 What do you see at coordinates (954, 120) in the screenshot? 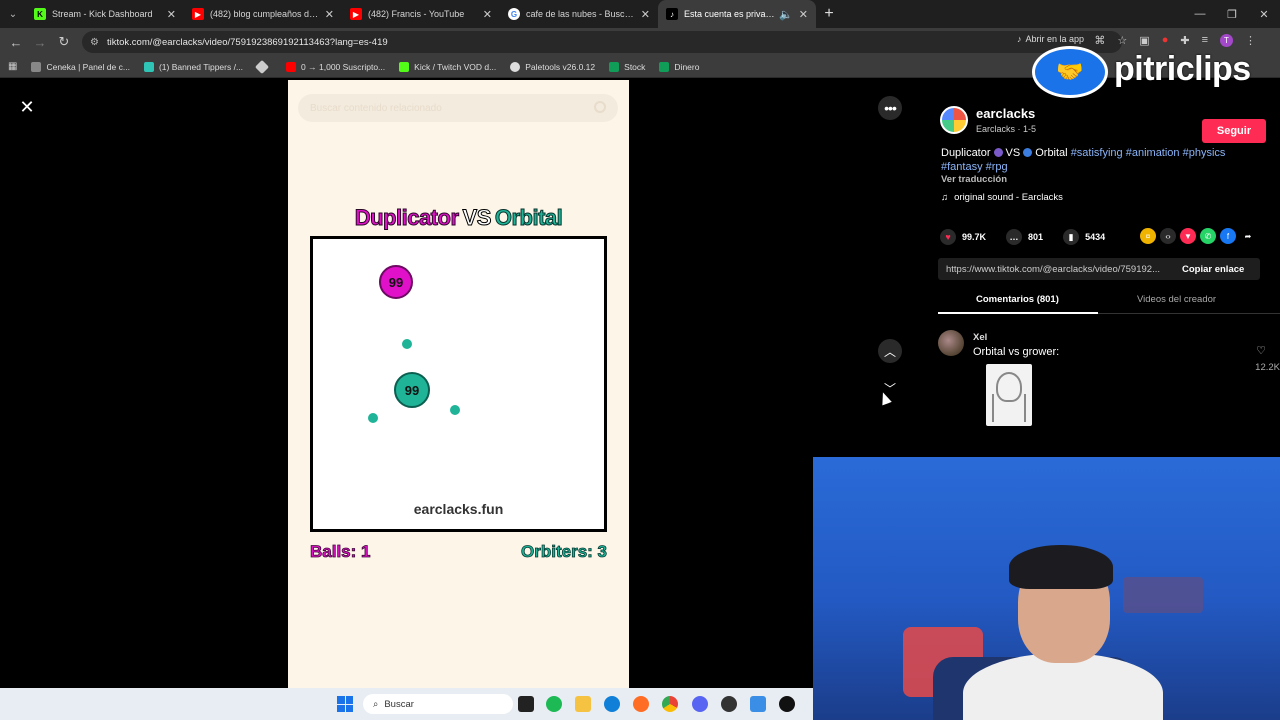
I see `author-avatar` at bounding box center [954, 120].